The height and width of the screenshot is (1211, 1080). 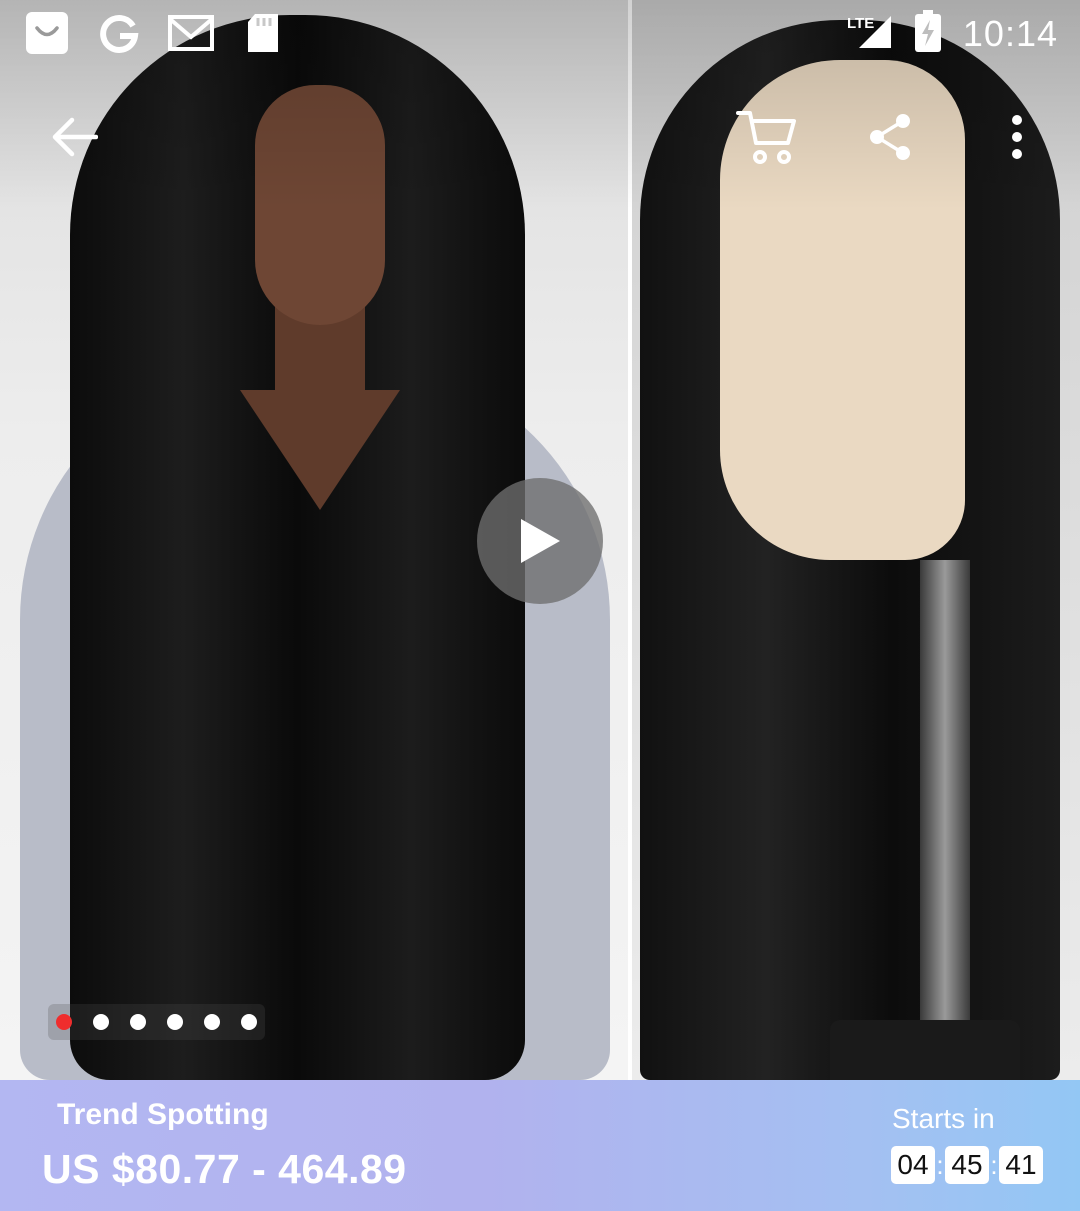 What do you see at coordinates (945, 795) in the screenshot?
I see `wig-stand-shape` at bounding box center [945, 795].